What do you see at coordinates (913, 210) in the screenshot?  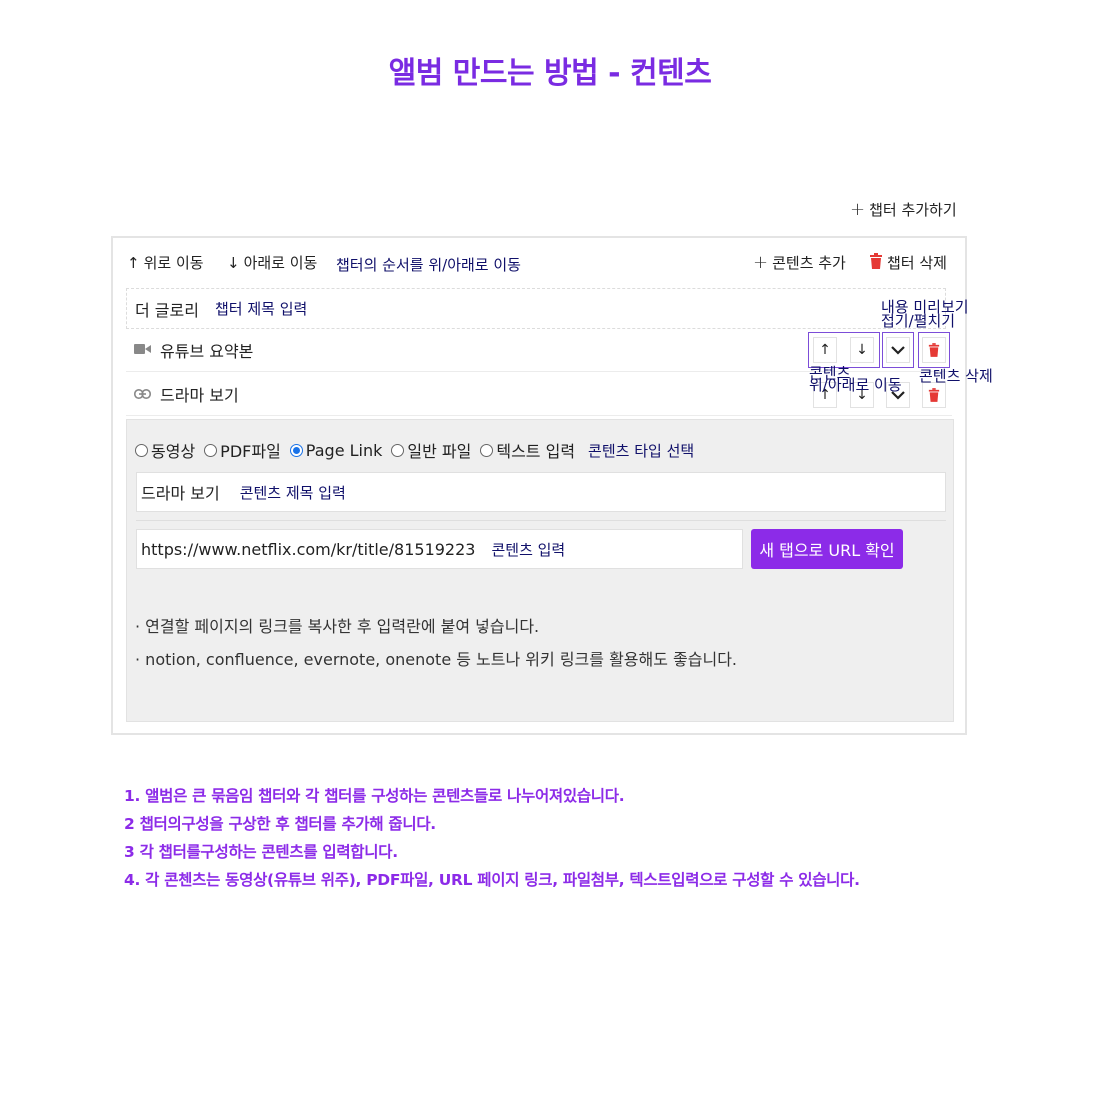 I see `add-chapter-label: 챕터 추가하기` at bounding box center [913, 210].